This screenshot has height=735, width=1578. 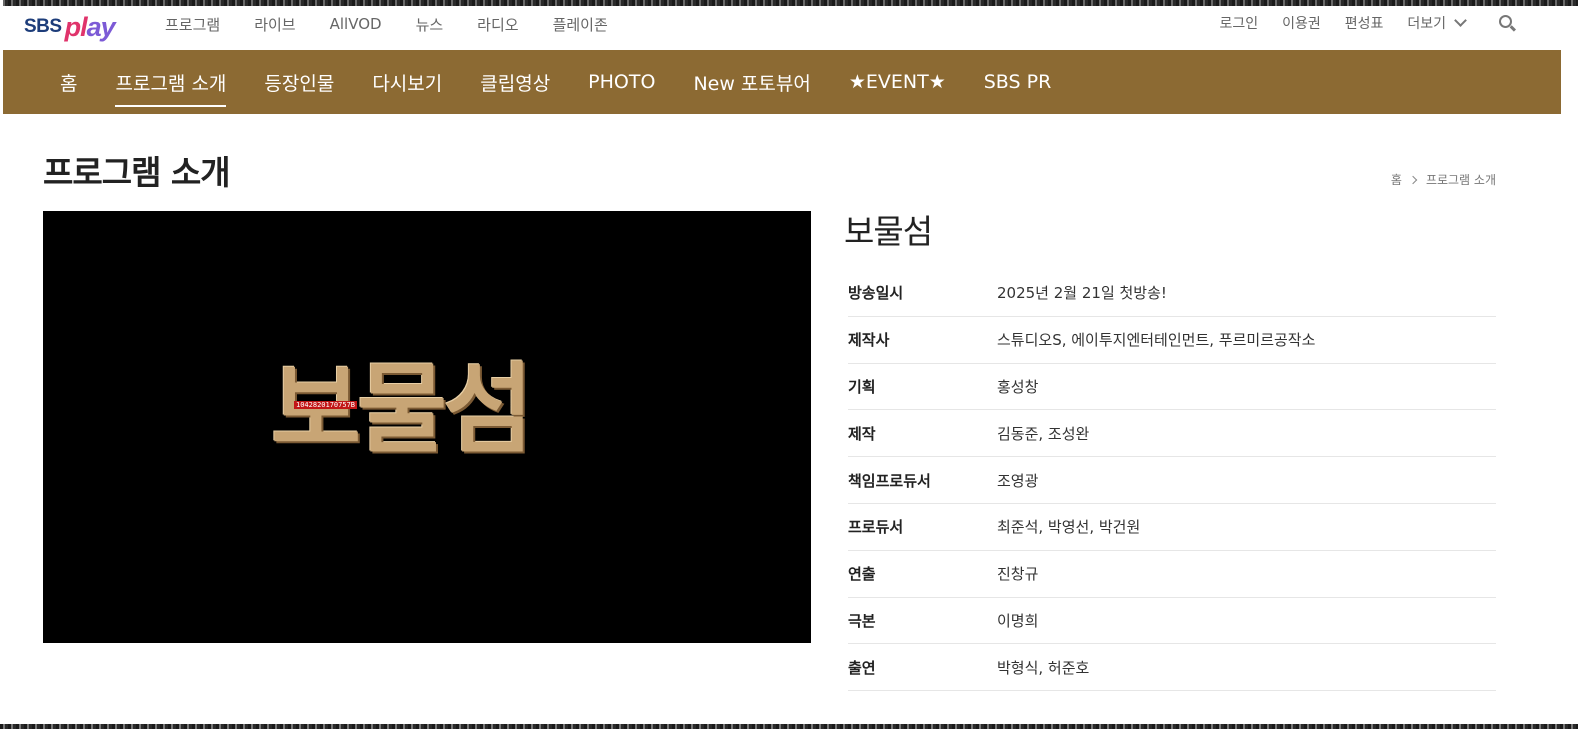 What do you see at coordinates (1172, 527) in the screenshot?
I see `info-row-producer: 프로듀서 최준석, 박영선, 박건원` at bounding box center [1172, 527].